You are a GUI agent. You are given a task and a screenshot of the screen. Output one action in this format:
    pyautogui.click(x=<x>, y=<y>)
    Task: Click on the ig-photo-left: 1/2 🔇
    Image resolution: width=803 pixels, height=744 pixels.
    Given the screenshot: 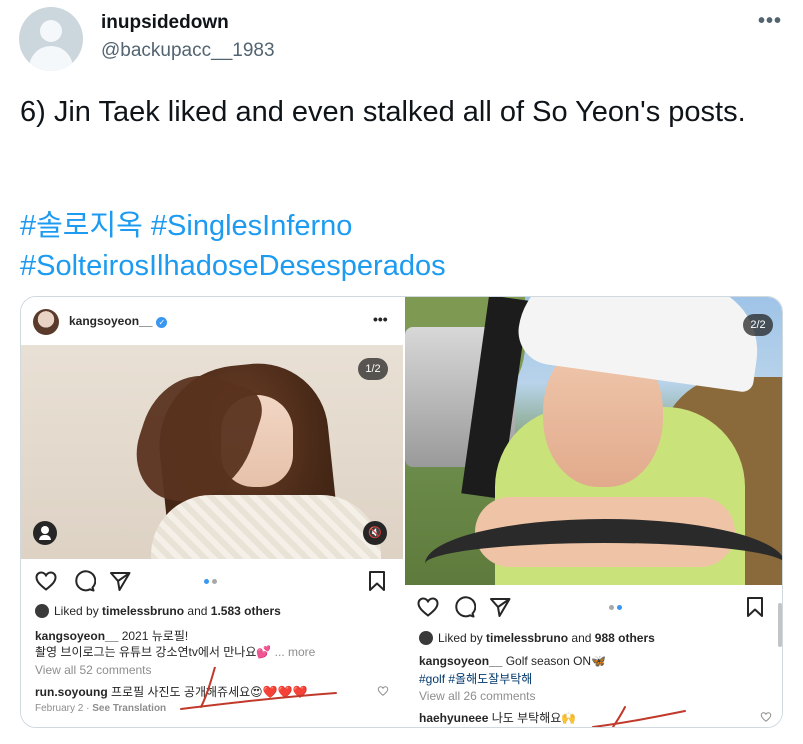 What is the action you would take?
    pyautogui.click(x=212, y=452)
    